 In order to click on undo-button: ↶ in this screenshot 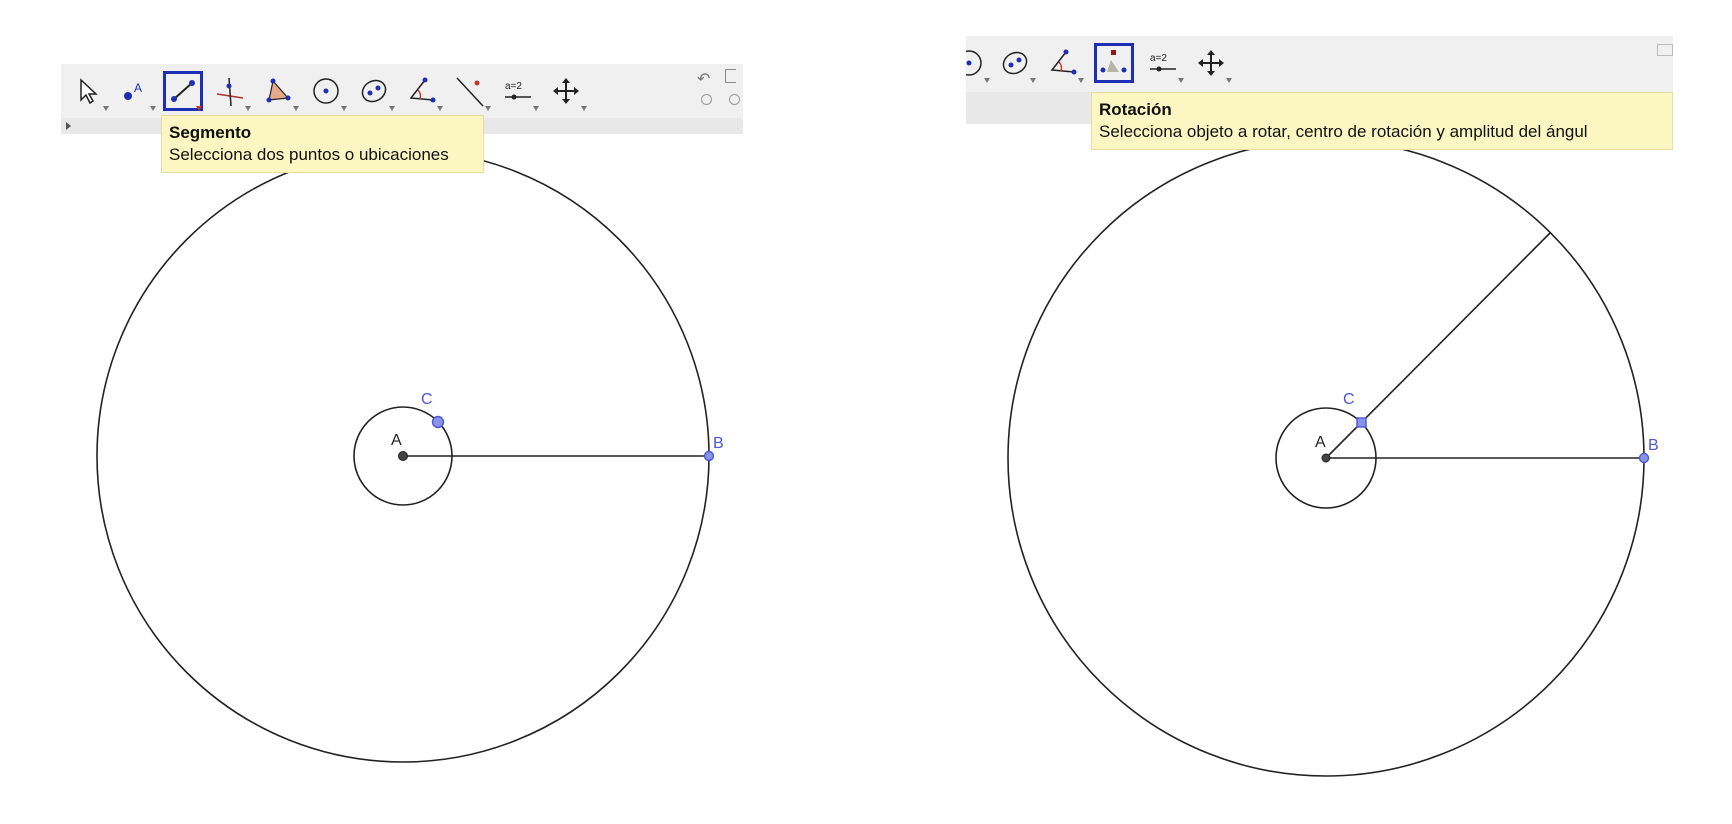, I will do `click(703, 79)`.